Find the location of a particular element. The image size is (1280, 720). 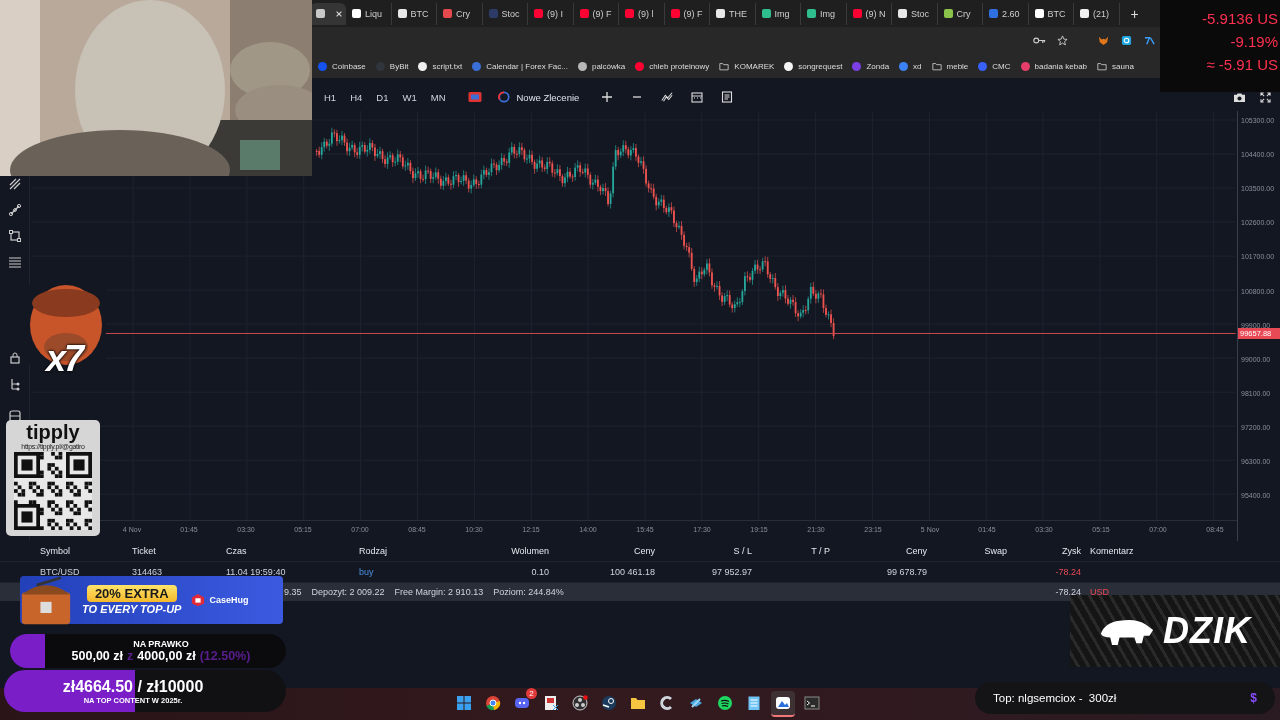

goal-amount: zł4664.50 / zł10000 is located at coordinates (133, 686).